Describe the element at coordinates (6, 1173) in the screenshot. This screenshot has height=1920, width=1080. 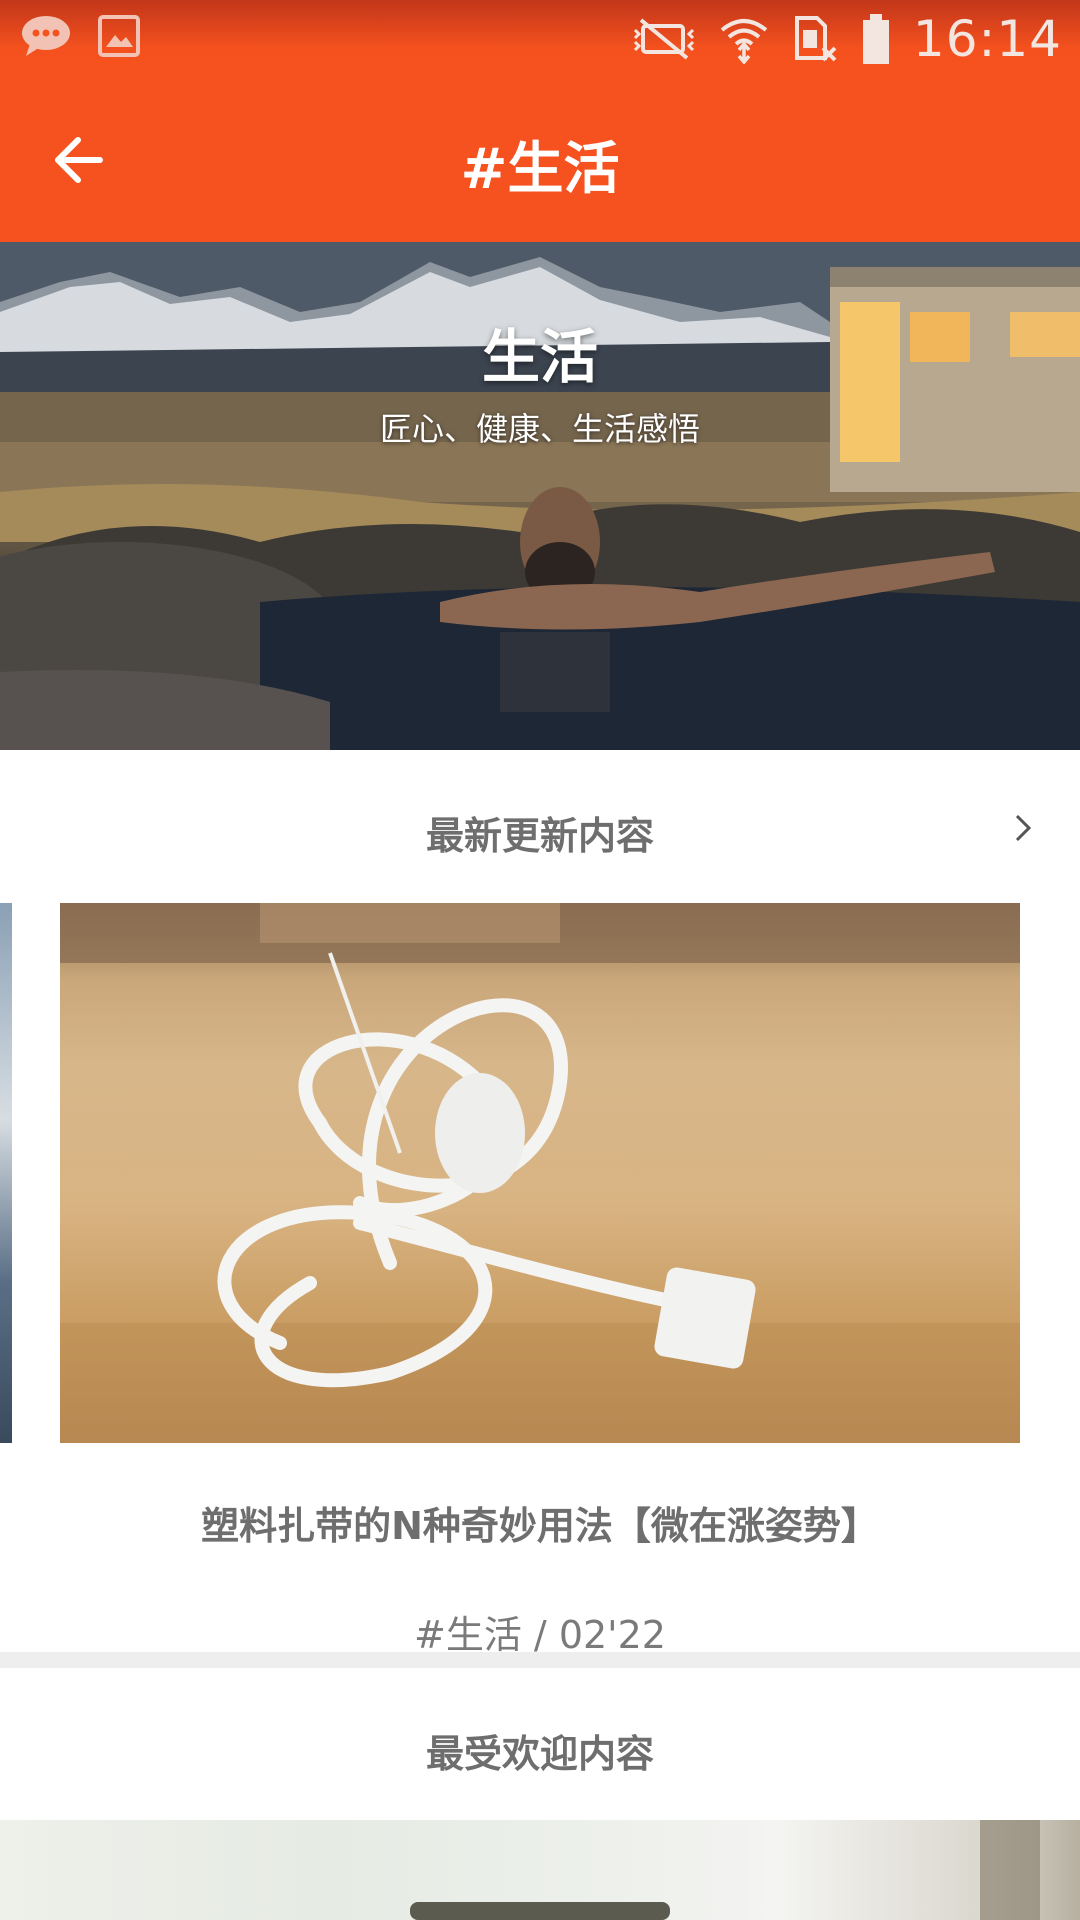
I see `previous-card-peek` at that location.